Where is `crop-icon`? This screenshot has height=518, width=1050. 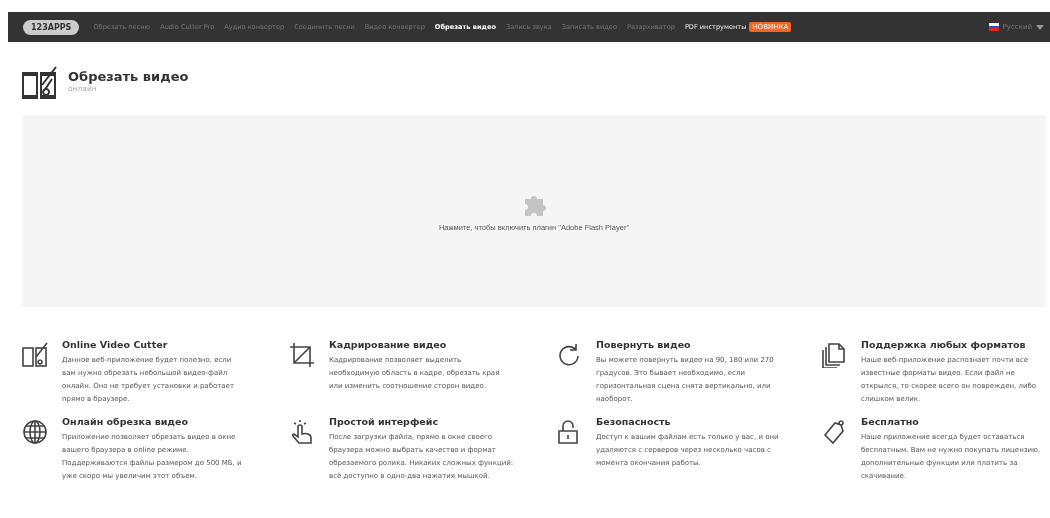 crop-icon is located at coordinates (302, 355).